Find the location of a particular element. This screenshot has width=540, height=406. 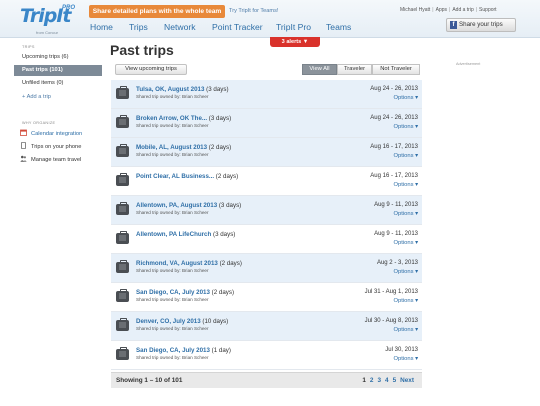

organize-section-label: WHY ORGANIZE is located at coordinates (39, 123).